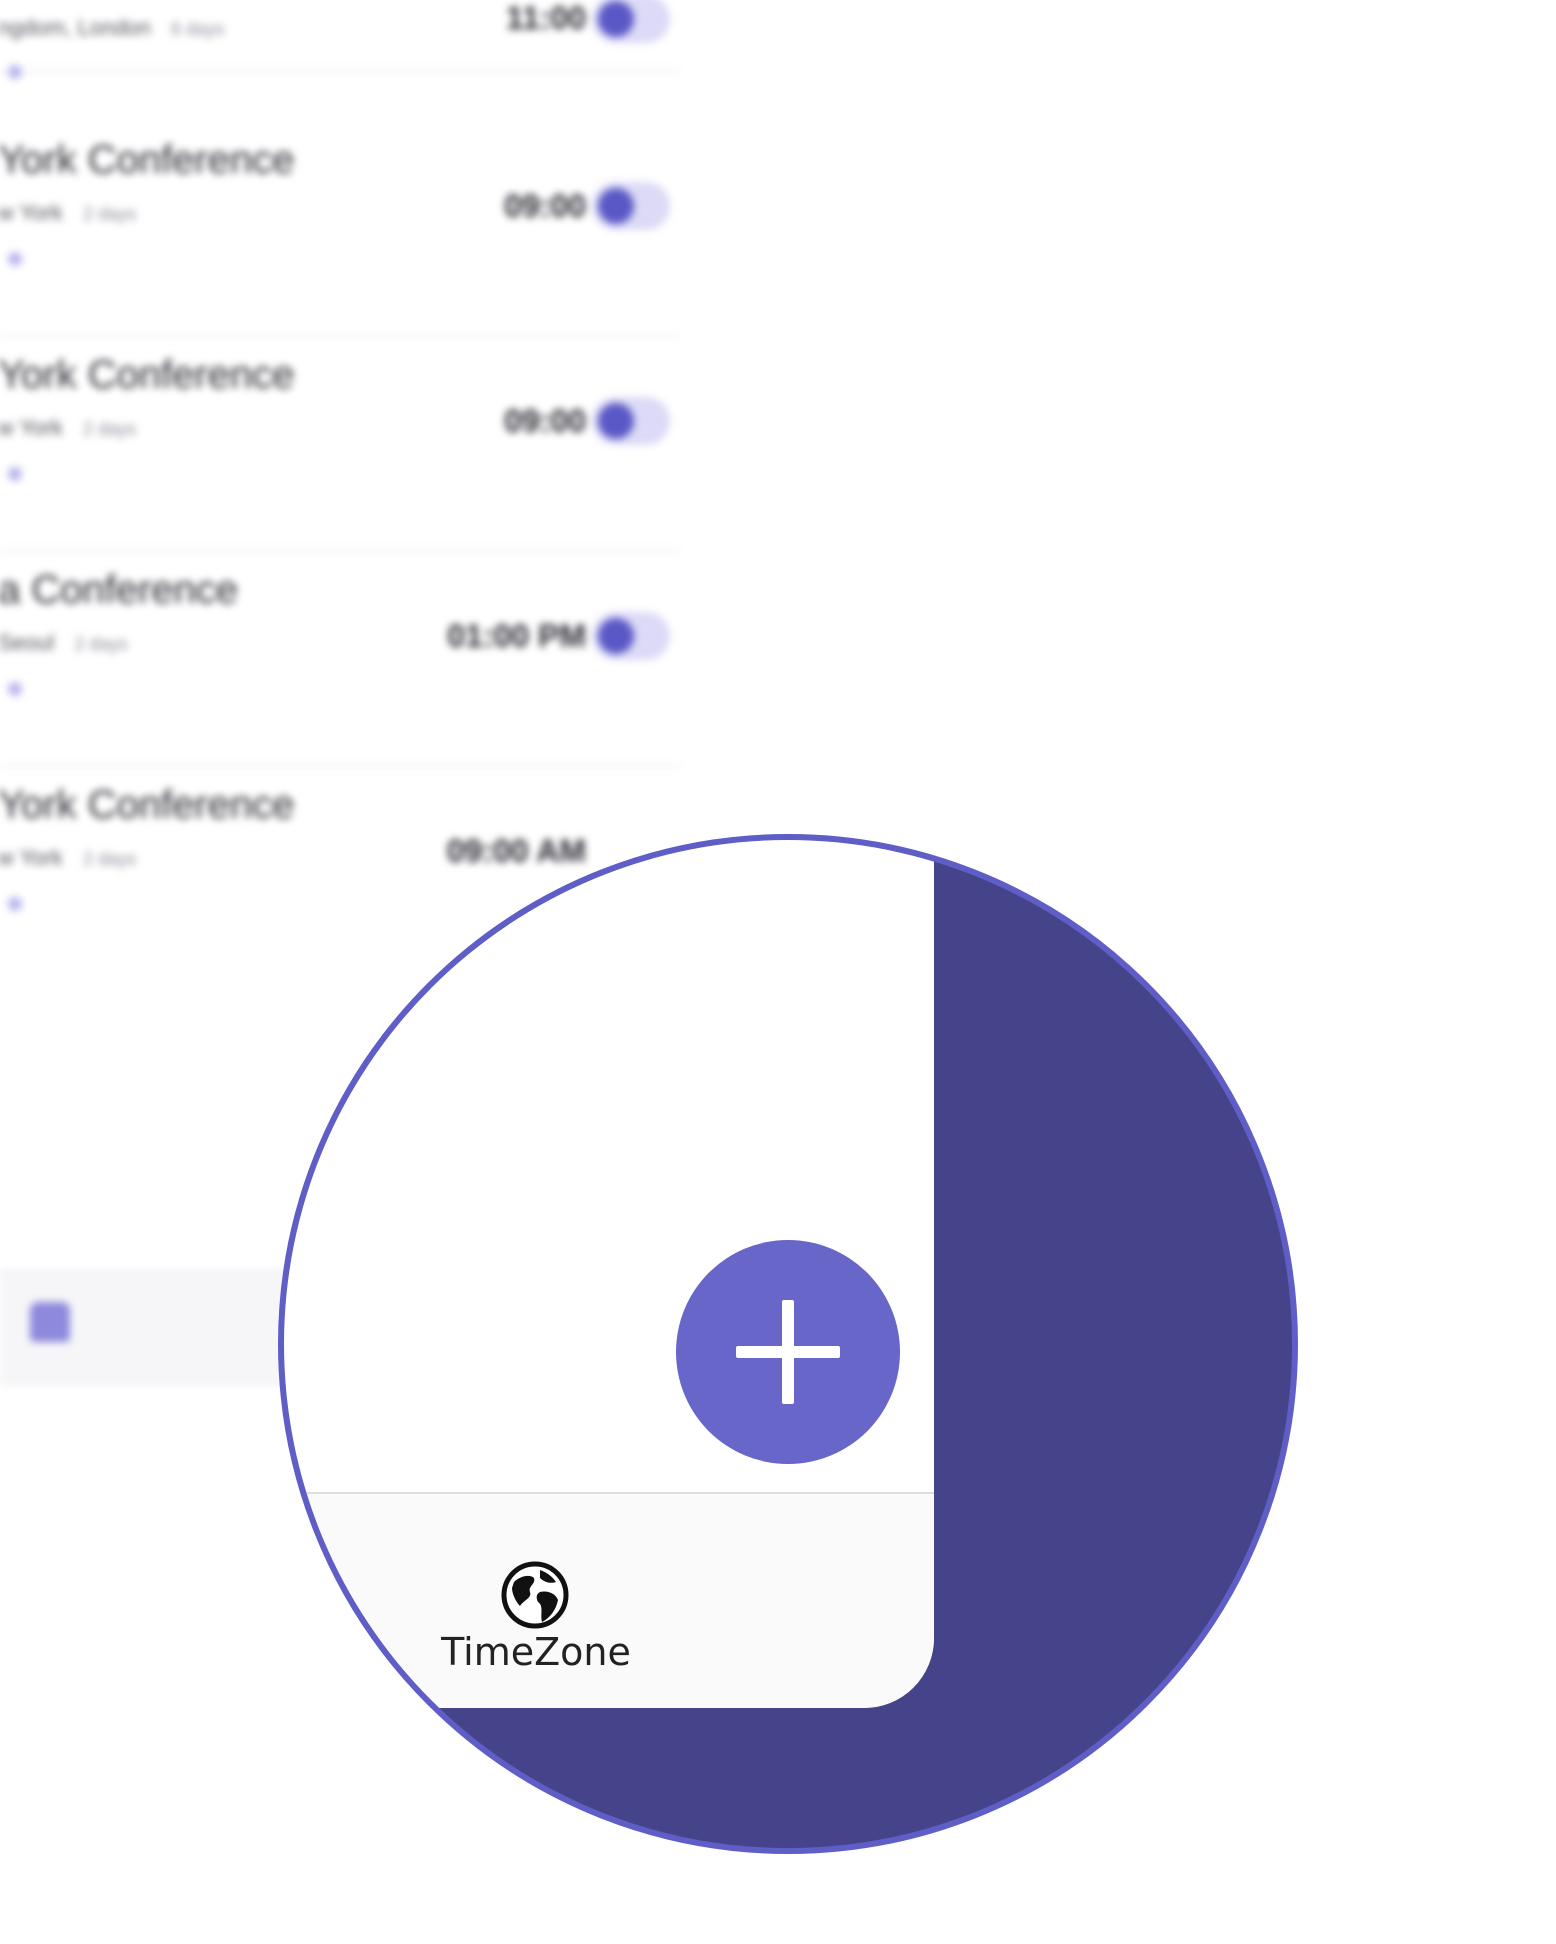  I want to click on tab-timezone: TimeZone, so click(536, 1620).